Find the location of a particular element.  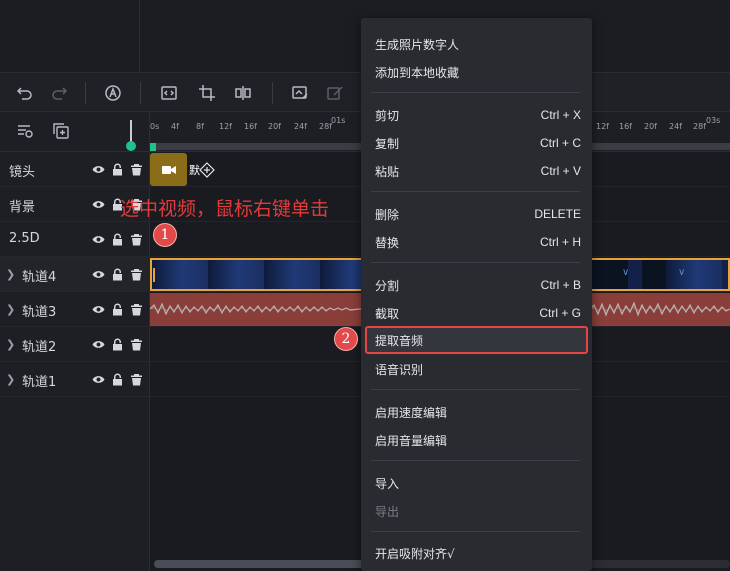

track-row-2: ❯ 轨道2 is located at coordinates (75, 344).